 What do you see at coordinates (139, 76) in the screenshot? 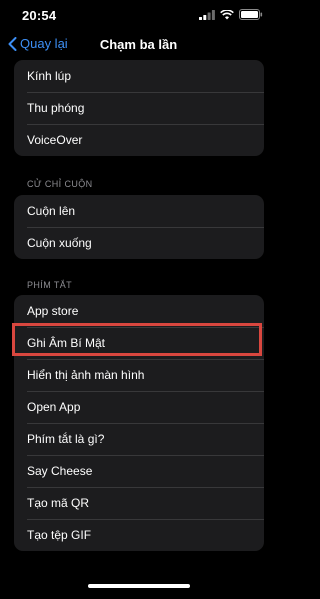
I see `list-item-kinh-lup: Kính lúp` at bounding box center [139, 76].